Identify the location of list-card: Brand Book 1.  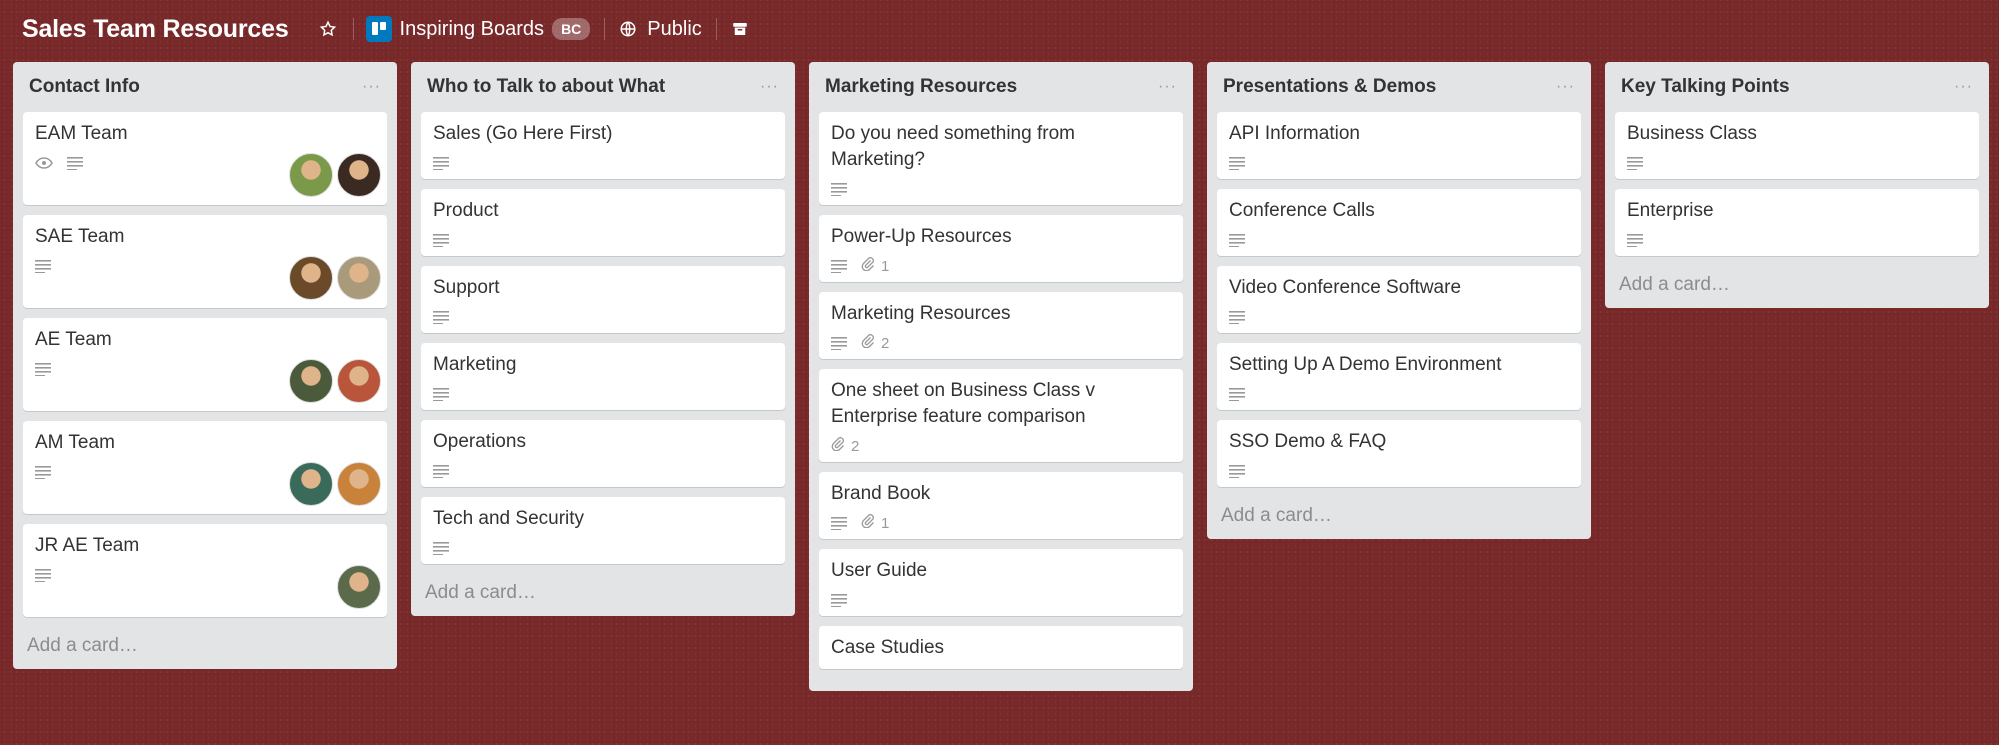
(1001, 505).